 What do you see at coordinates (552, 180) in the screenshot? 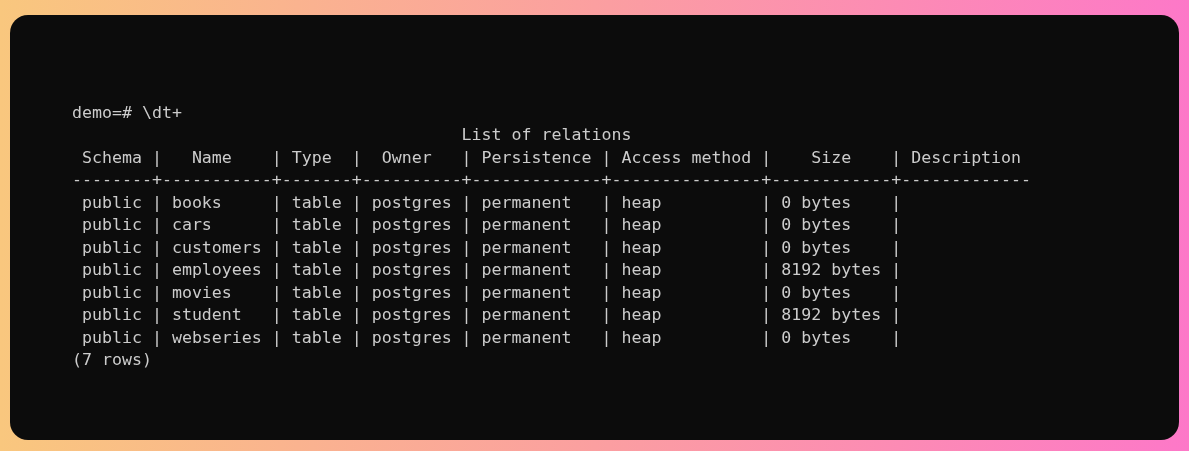
I see `terminal-line: --------+-----------+-------+----------+-------------+---------------+------------+-------------` at bounding box center [552, 180].